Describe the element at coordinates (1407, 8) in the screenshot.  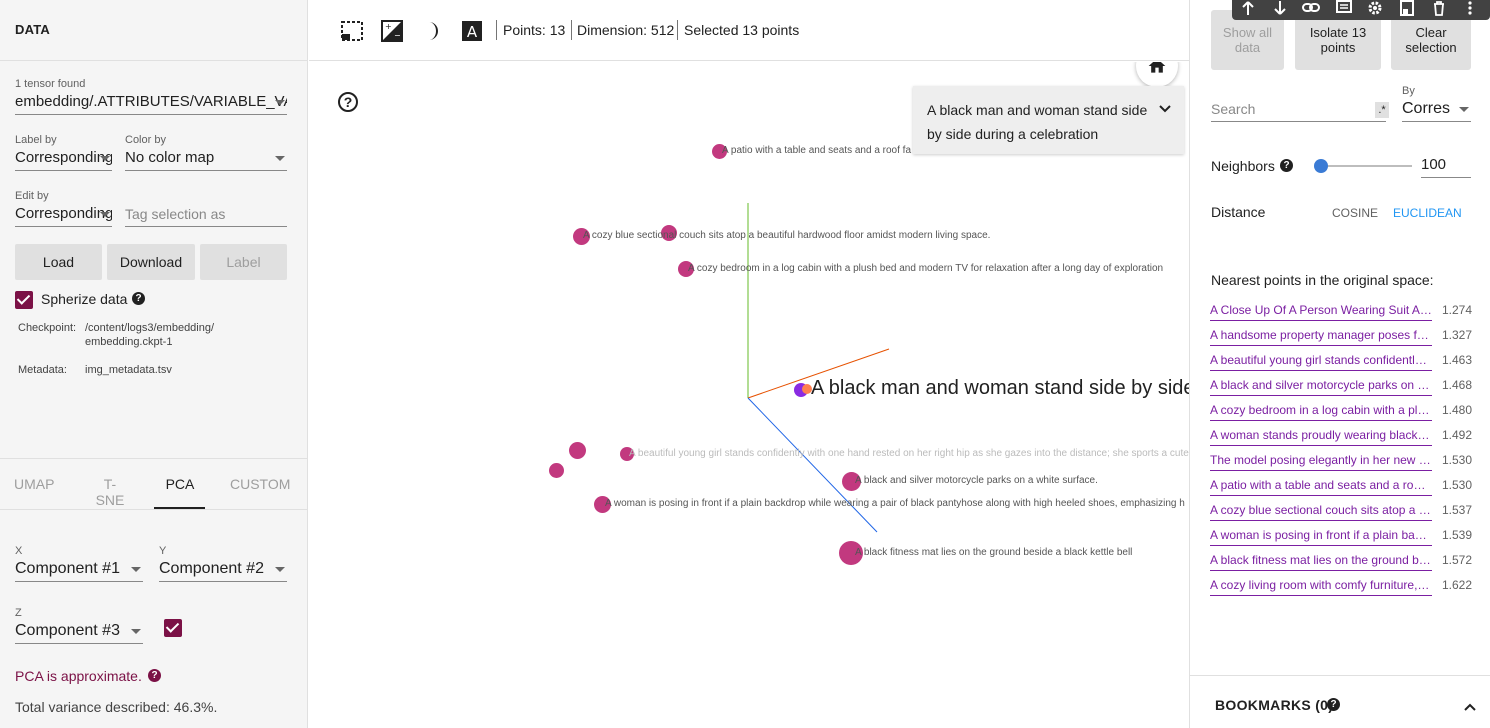
I see `mirror-cell-icon` at that location.